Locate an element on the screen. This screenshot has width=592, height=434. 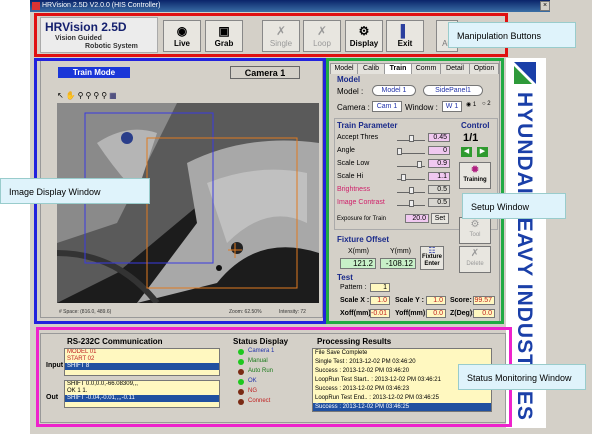
zoom-in-icon: ⚲ is located at coordinates (81, 96).